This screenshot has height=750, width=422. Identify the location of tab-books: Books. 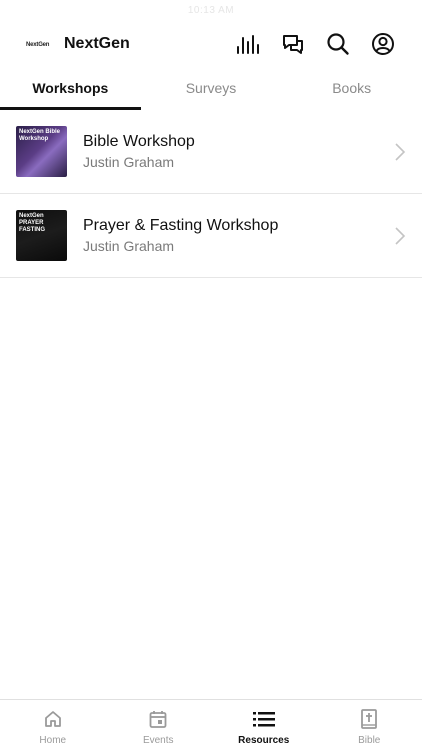
(351, 88).